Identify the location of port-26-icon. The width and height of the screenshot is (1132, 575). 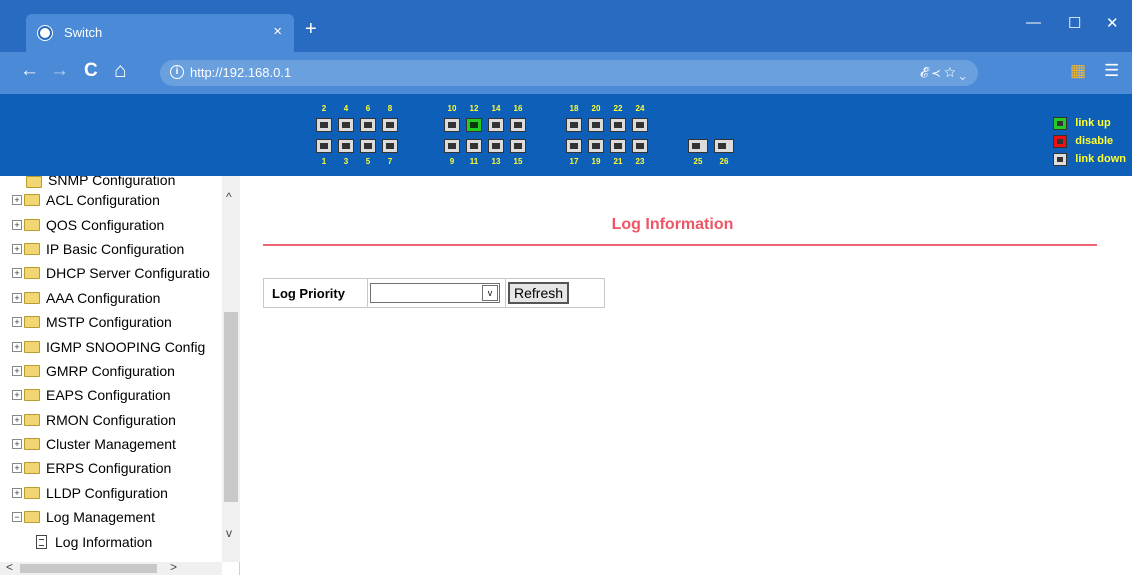
(724, 146).